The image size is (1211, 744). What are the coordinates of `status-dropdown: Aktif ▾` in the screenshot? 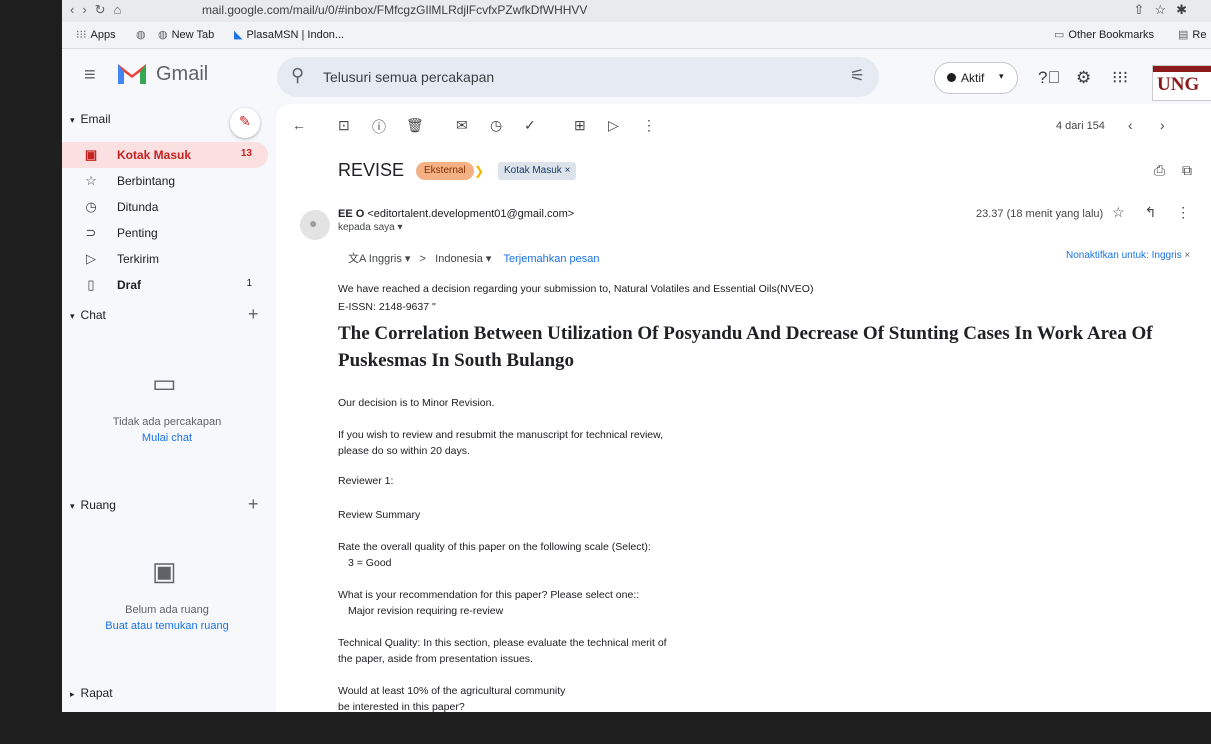 It's located at (976, 78).